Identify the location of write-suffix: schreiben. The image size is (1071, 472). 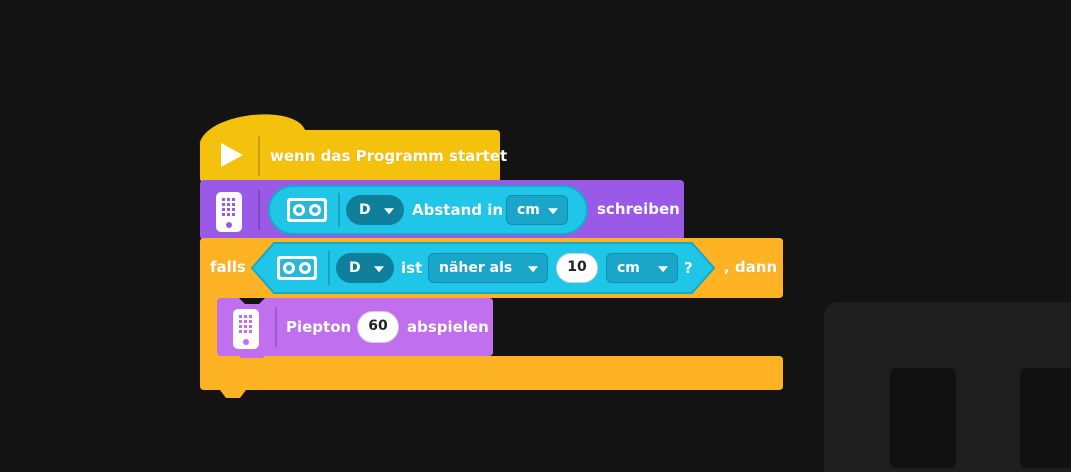
(638, 209).